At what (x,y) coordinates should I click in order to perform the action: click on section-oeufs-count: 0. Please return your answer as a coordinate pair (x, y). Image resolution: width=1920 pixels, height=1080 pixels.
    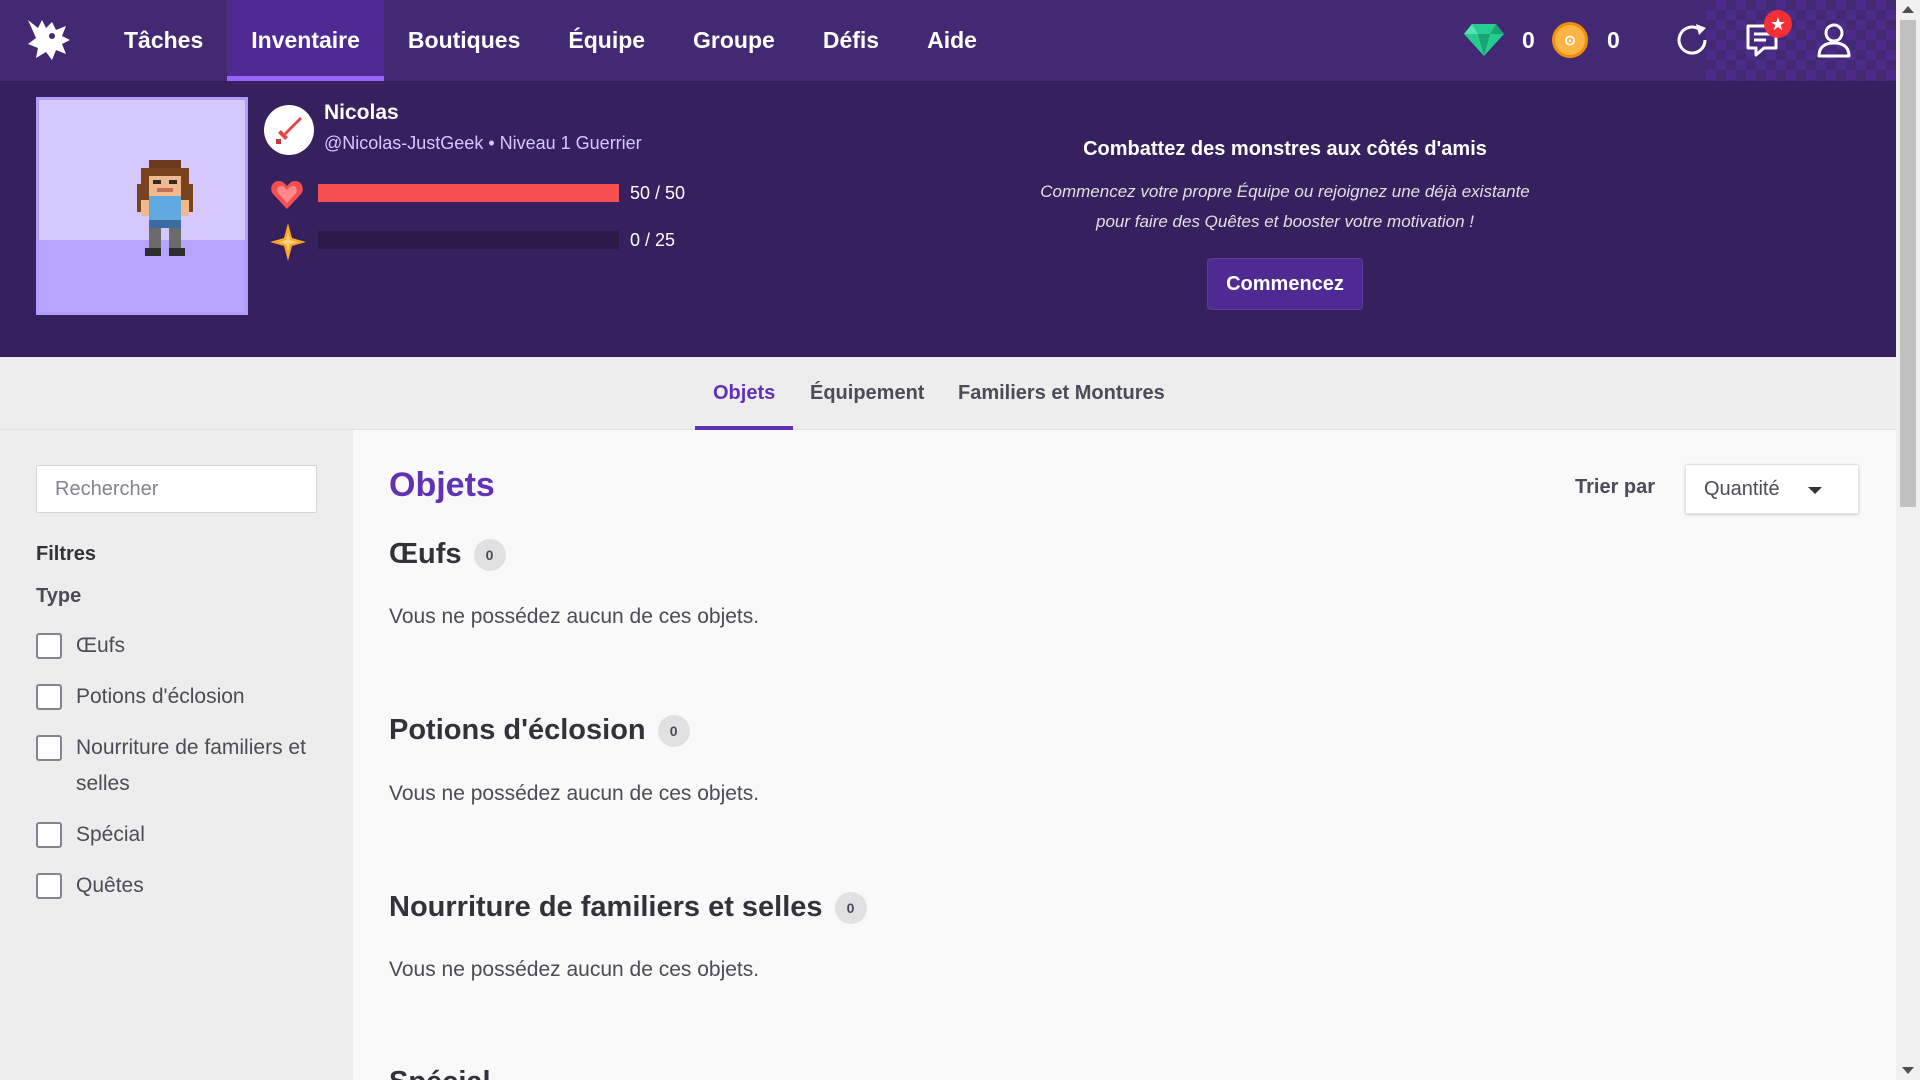
    Looking at the image, I should click on (489, 554).